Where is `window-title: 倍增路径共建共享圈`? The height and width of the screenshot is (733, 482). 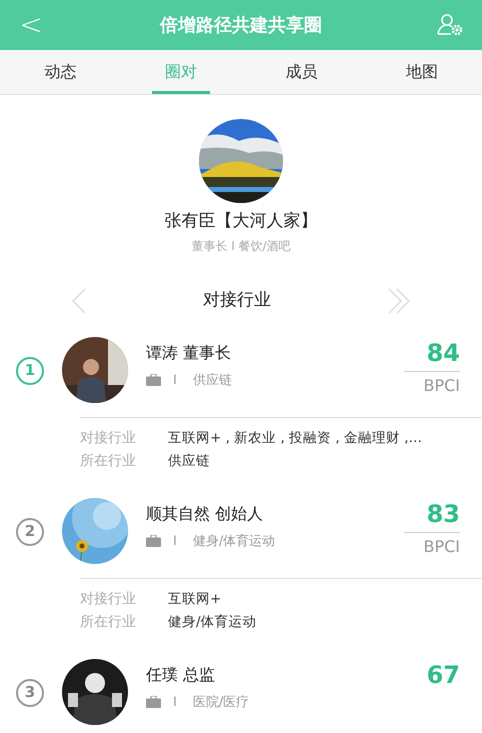 window-title: 倍增路径共建共享圈 is located at coordinates (241, 26).